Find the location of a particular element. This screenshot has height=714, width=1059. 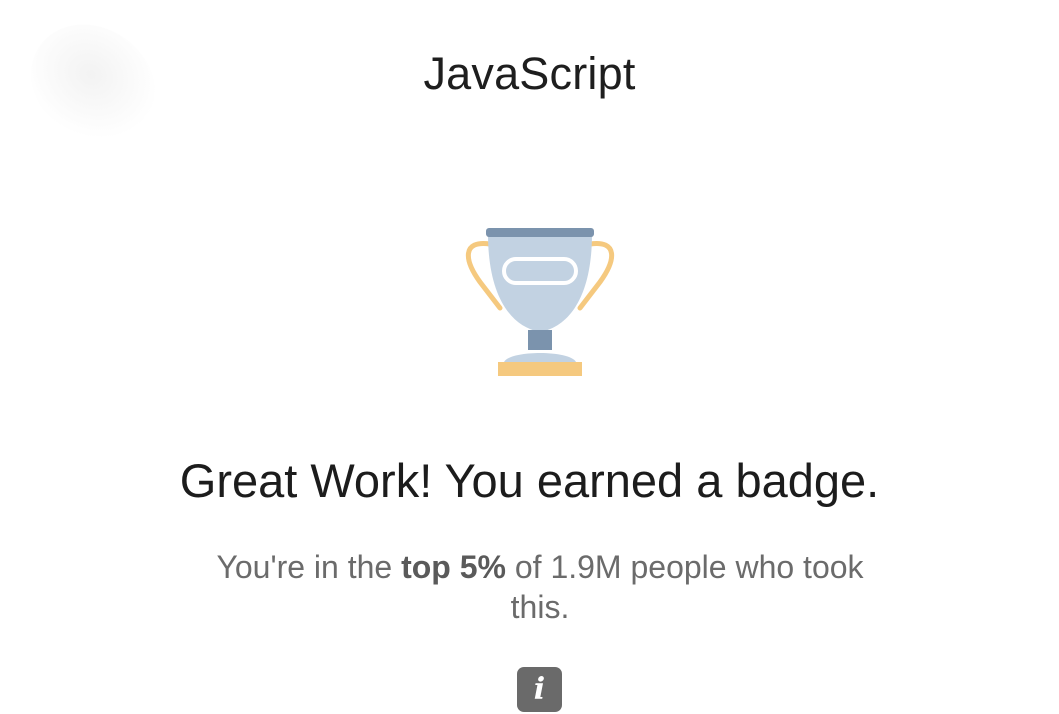

ranking-suffix: of 1.9M people who took this. is located at coordinates (684, 587).